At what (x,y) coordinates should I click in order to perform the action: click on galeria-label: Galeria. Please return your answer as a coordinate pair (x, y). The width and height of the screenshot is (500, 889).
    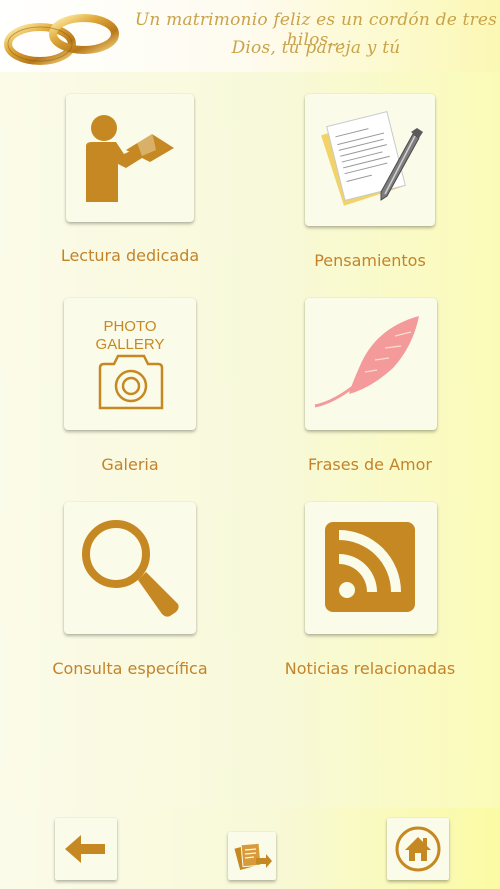
    Looking at the image, I should click on (130, 464).